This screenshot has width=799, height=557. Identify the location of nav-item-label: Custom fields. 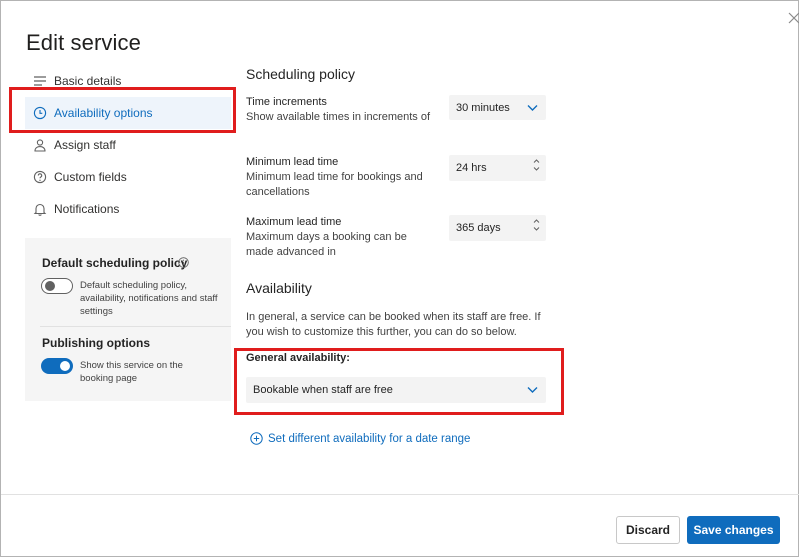
(90, 177).